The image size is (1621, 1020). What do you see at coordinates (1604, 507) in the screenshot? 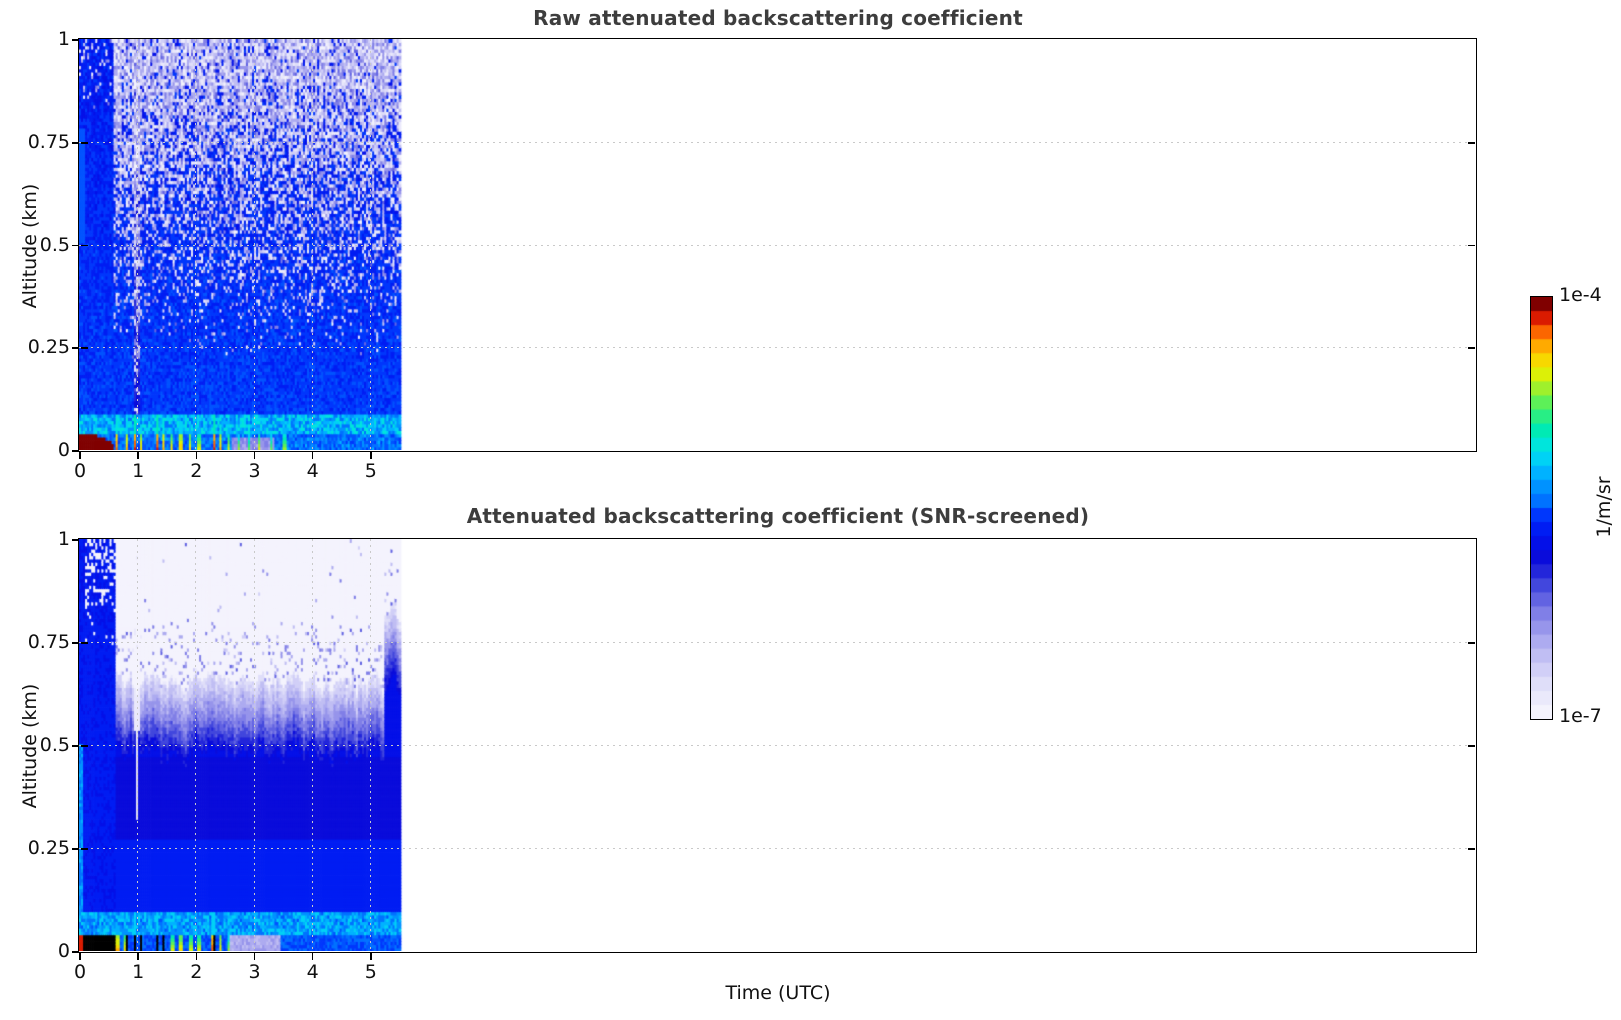
I see `colorbar-unit-label: 1/m/sr` at bounding box center [1604, 507].